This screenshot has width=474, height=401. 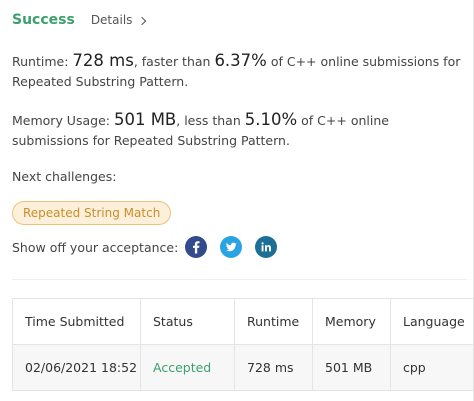 I want to click on memory-prefix: Memory Usage:, so click(x=63, y=120).